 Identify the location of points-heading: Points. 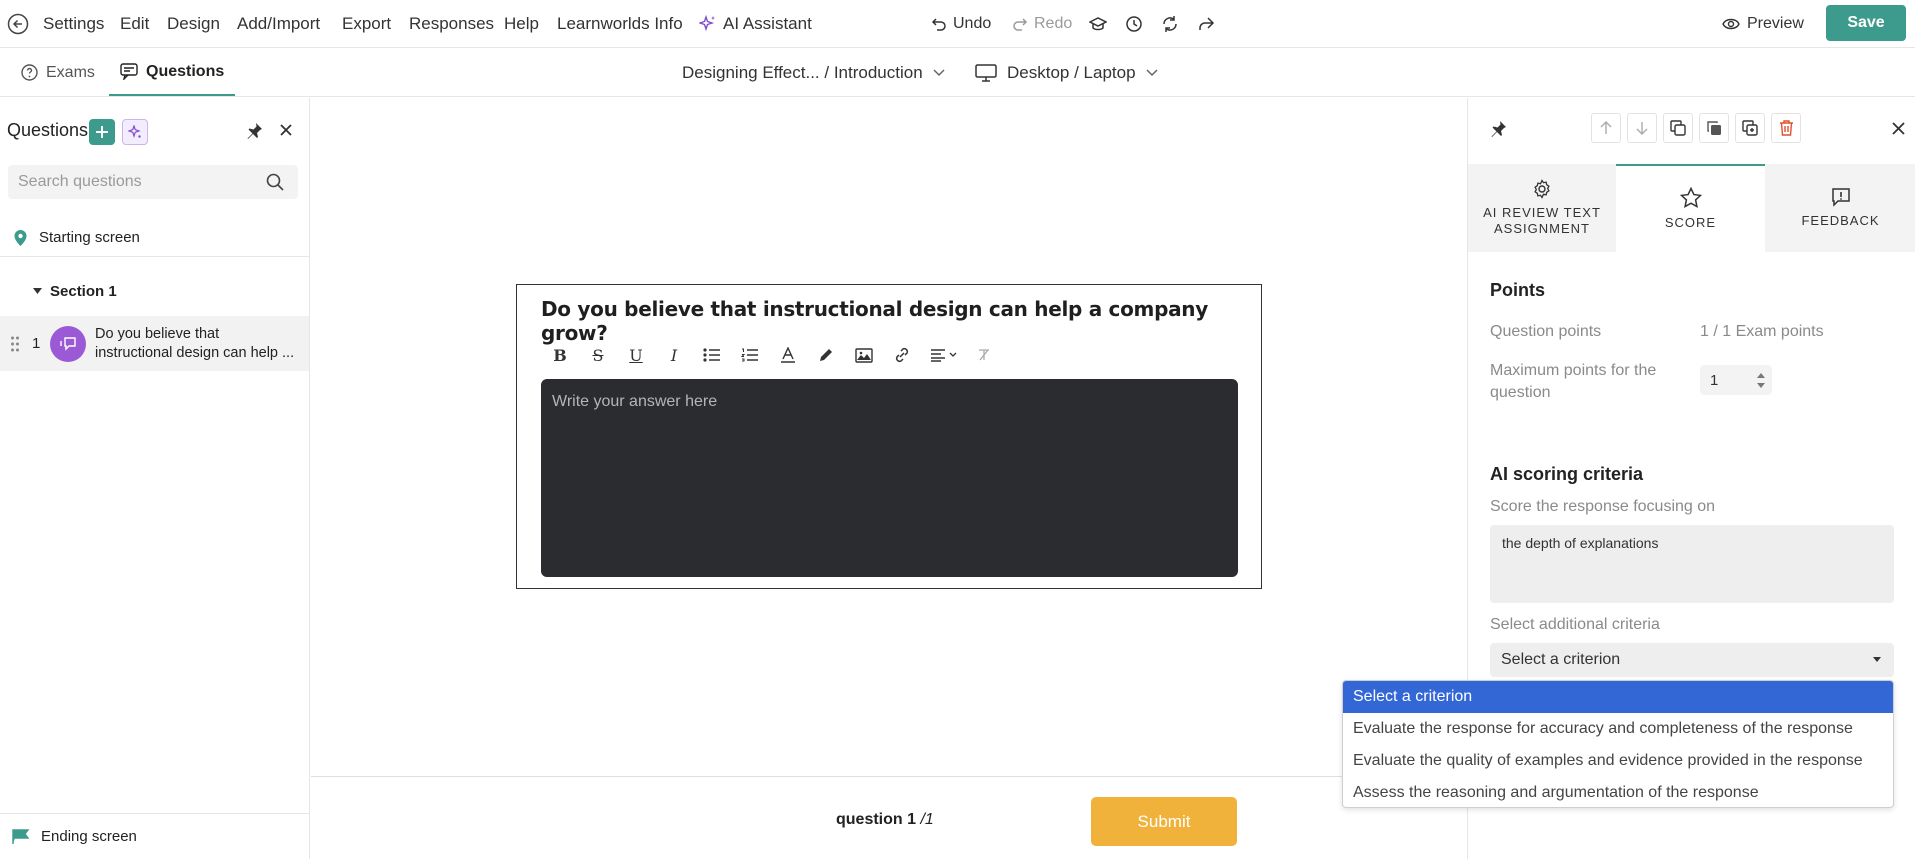
(1518, 290).